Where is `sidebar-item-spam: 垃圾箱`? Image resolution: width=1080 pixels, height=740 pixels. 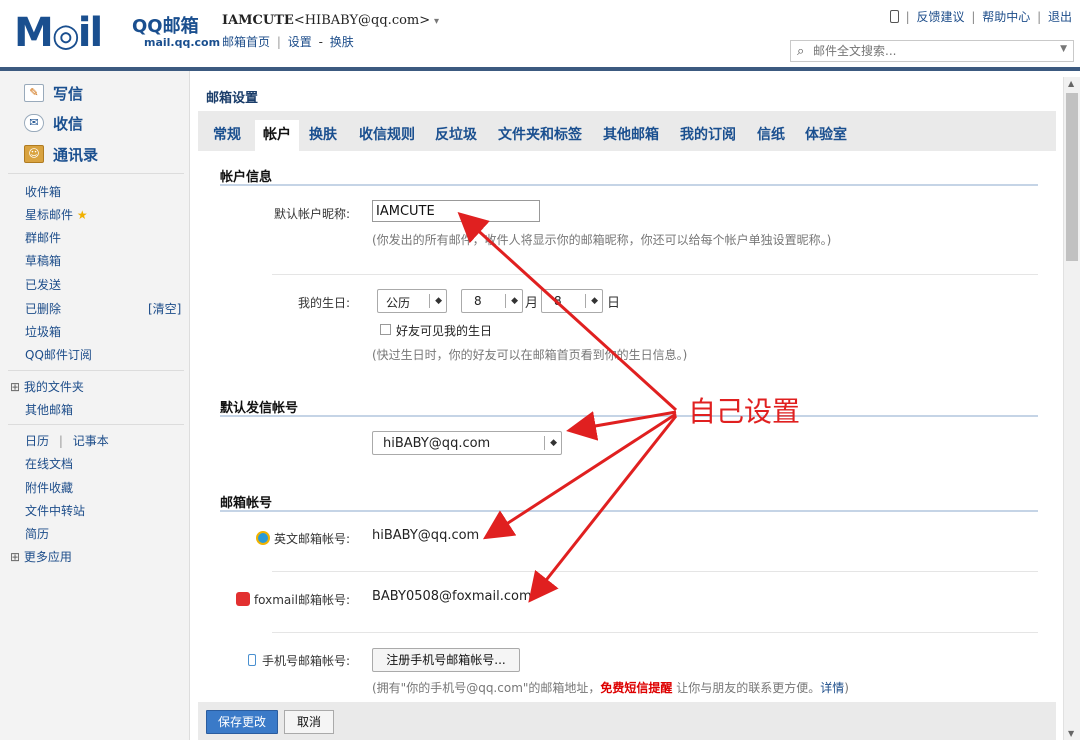 sidebar-item-spam: 垃圾箱 is located at coordinates (43, 331).